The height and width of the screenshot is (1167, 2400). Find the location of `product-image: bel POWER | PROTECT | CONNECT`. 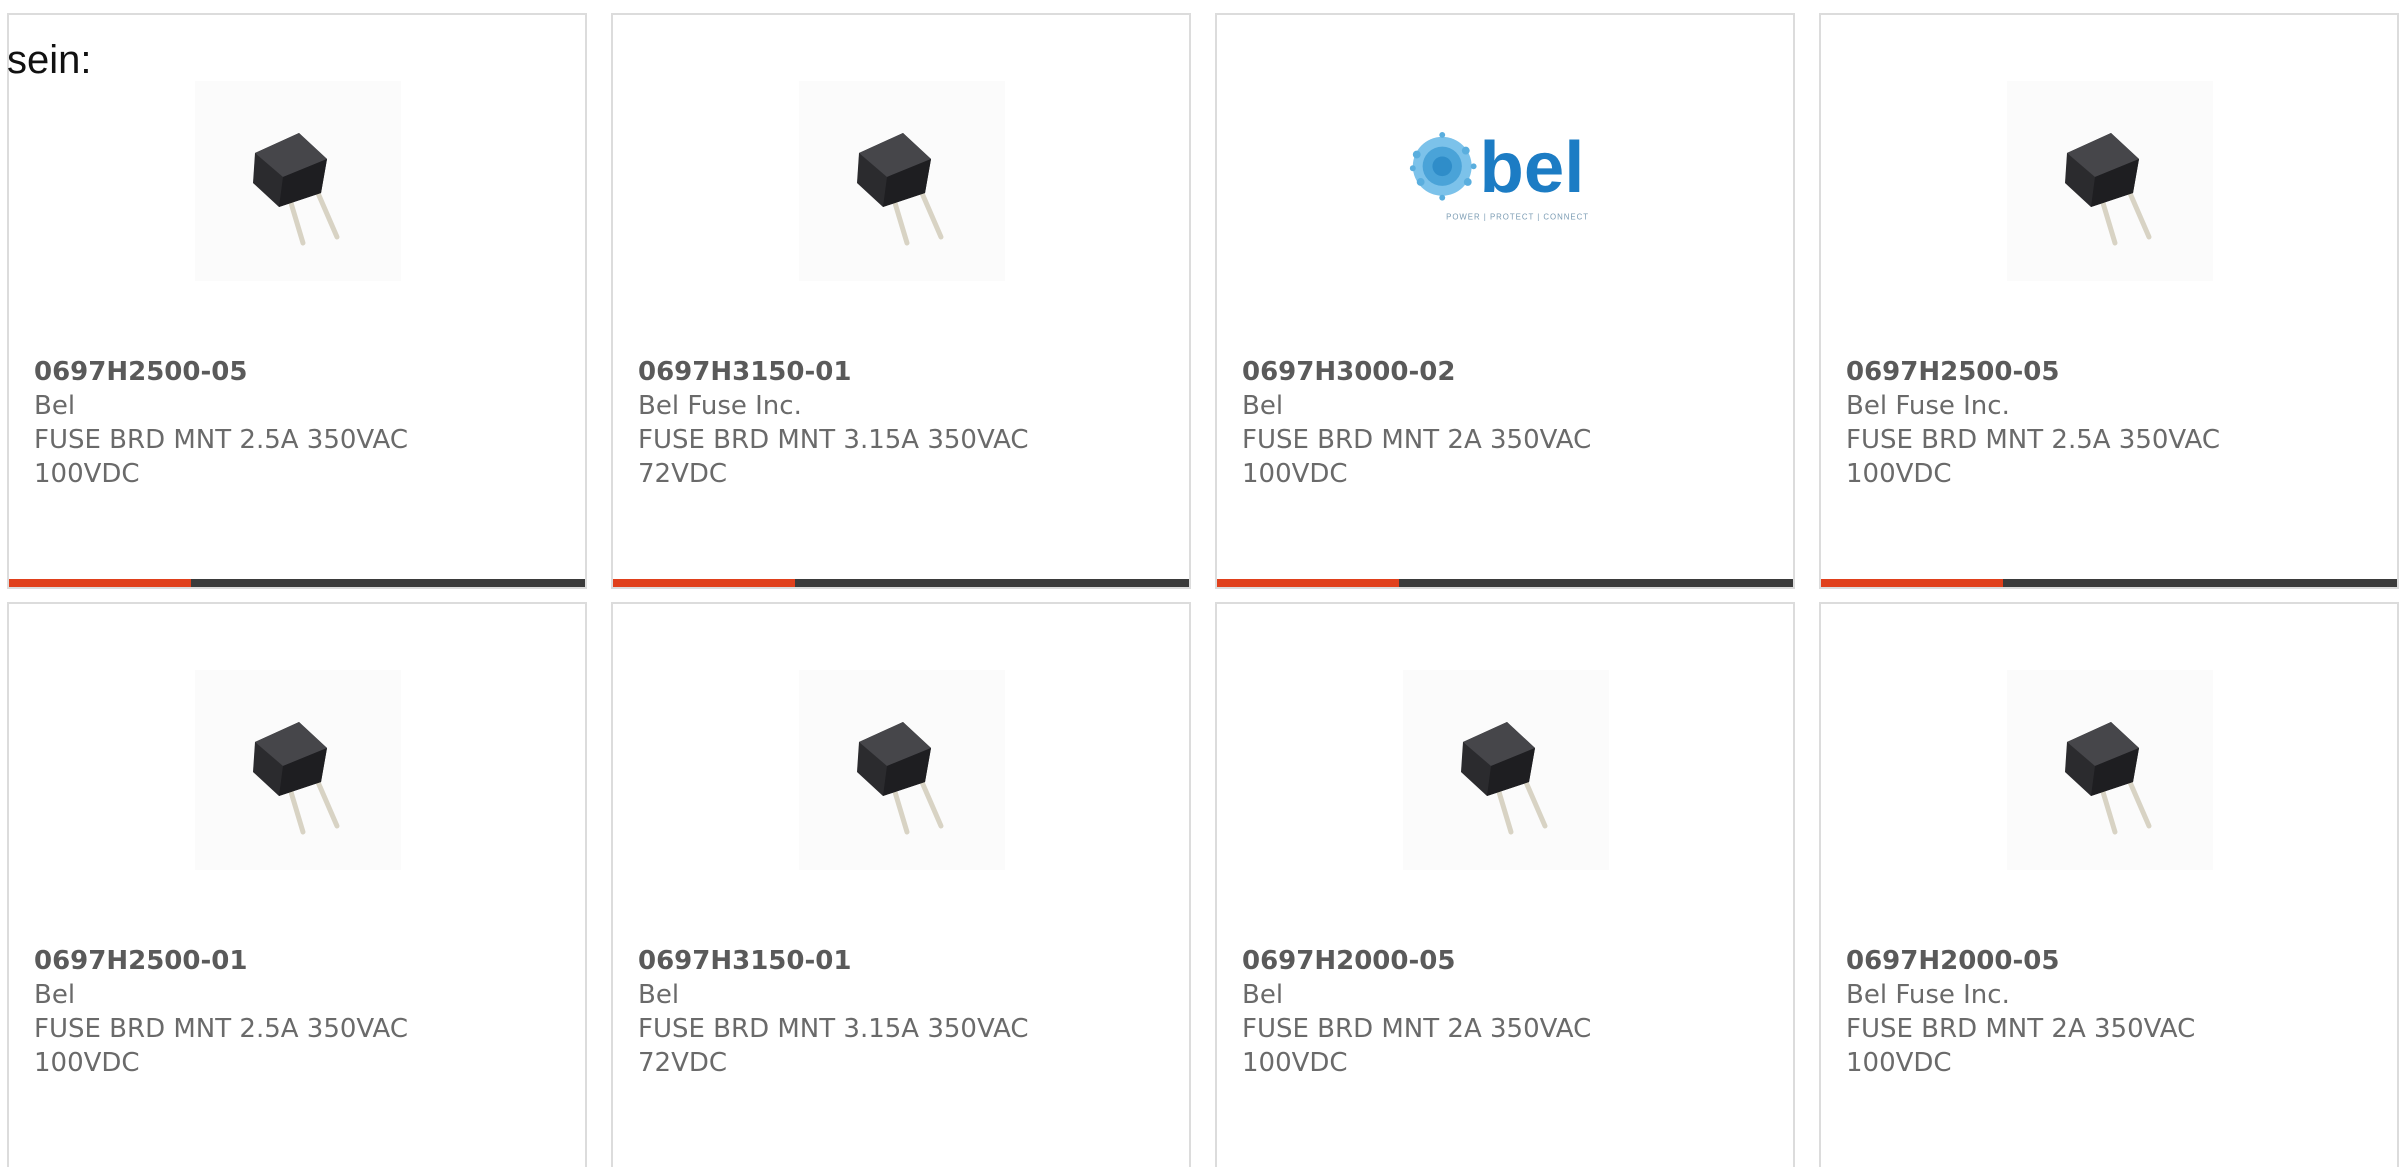

product-image: bel POWER | PROTECT | CONNECT is located at coordinates (1506, 181).